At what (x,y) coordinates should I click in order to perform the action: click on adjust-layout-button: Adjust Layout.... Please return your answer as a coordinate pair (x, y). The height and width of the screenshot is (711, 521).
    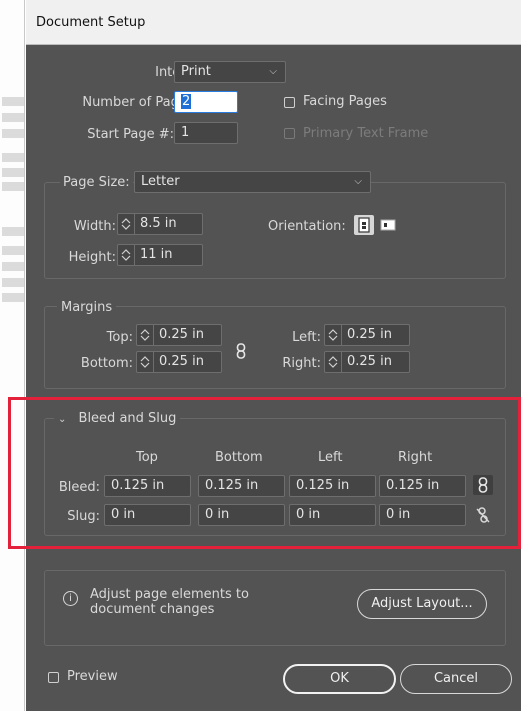
    Looking at the image, I should click on (422, 604).